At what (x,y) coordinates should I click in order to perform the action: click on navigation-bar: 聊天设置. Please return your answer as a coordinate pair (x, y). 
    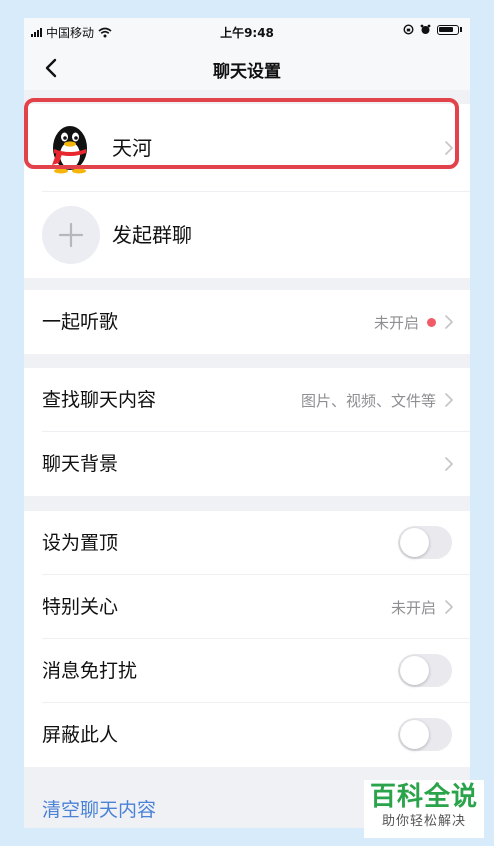
    Looking at the image, I should click on (247, 68).